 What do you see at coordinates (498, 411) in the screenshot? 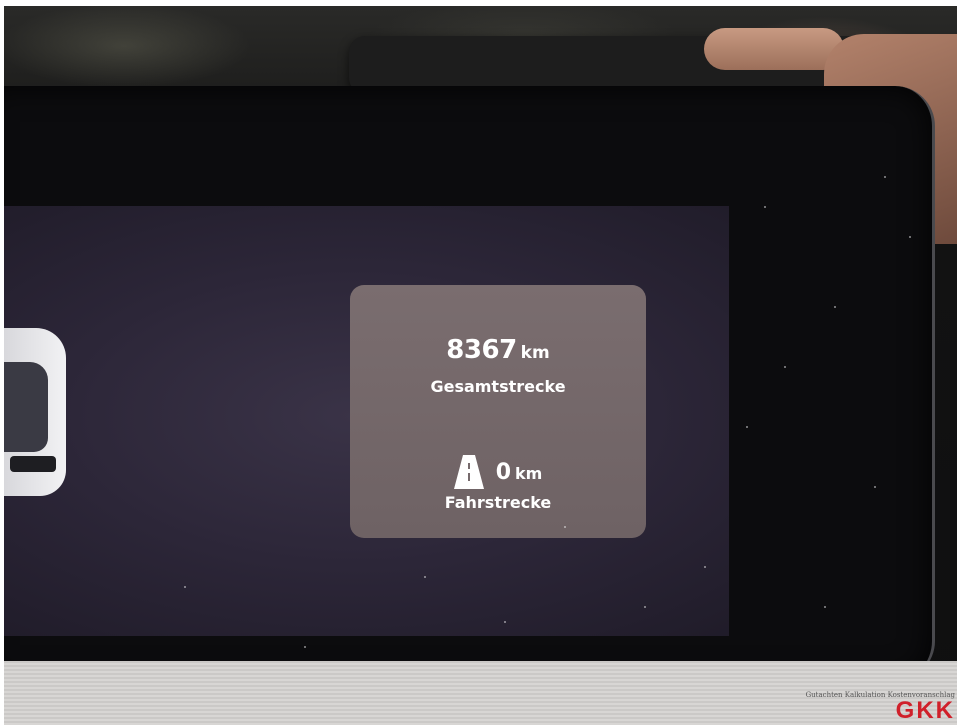
I see `trip-info-panel: 8367 km Gesamtstrecke 0 km Fahrstrecke` at bounding box center [498, 411].